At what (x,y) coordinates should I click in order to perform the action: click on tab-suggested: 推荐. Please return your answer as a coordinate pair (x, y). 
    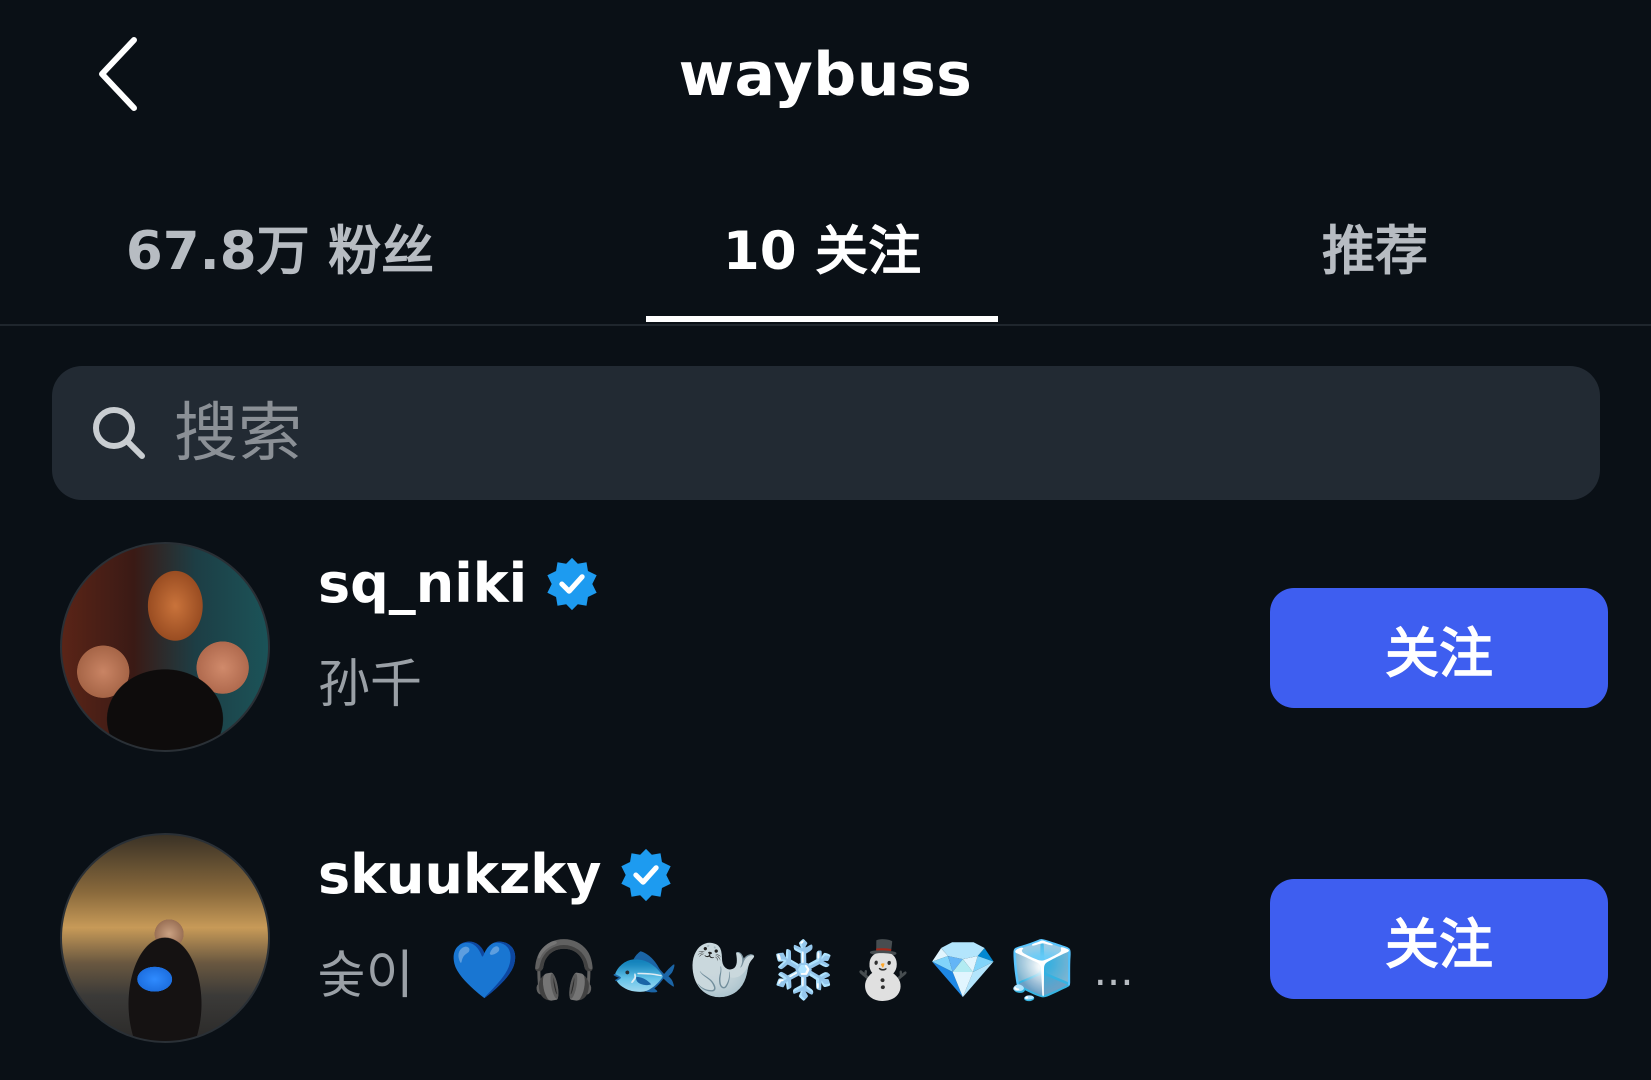
    Looking at the image, I should click on (1375, 260).